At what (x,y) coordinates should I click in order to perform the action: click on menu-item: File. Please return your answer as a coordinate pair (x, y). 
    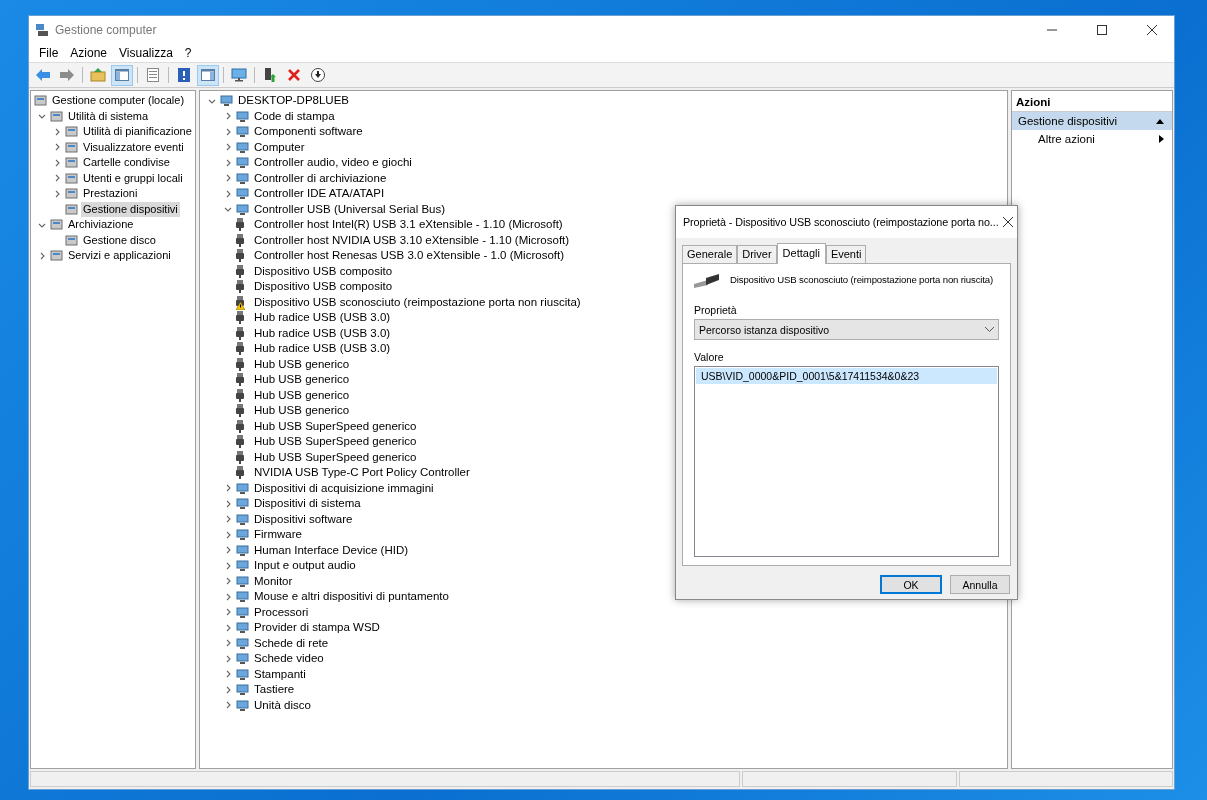
    Looking at the image, I should click on (49, 52).